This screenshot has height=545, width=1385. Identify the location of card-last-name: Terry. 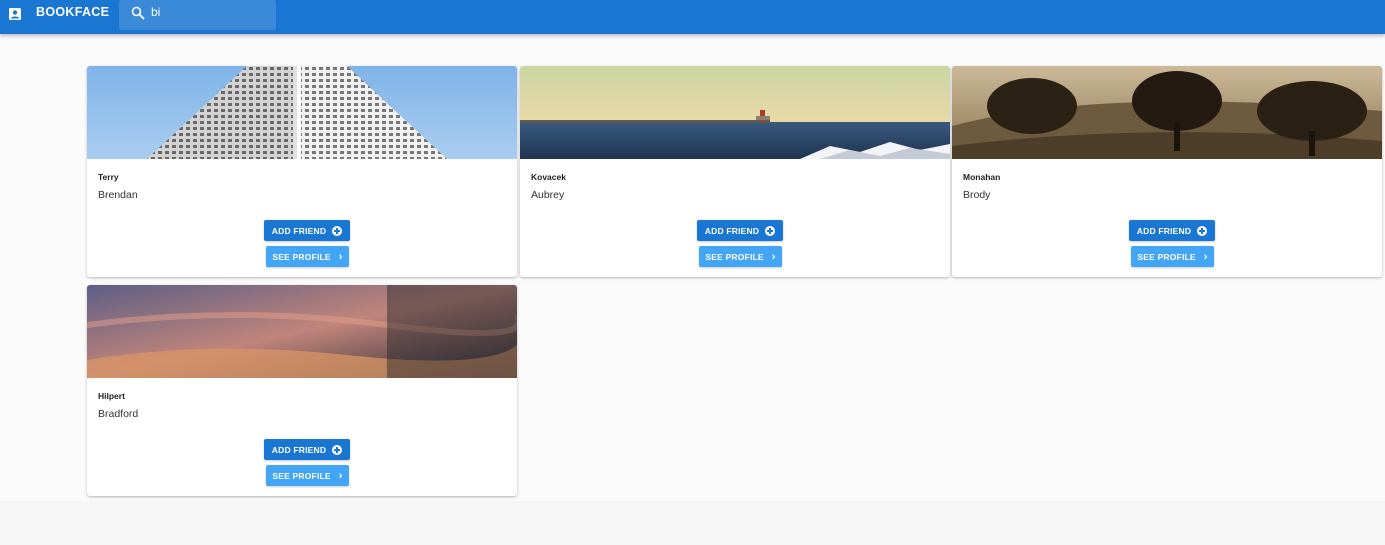
(108, 177).